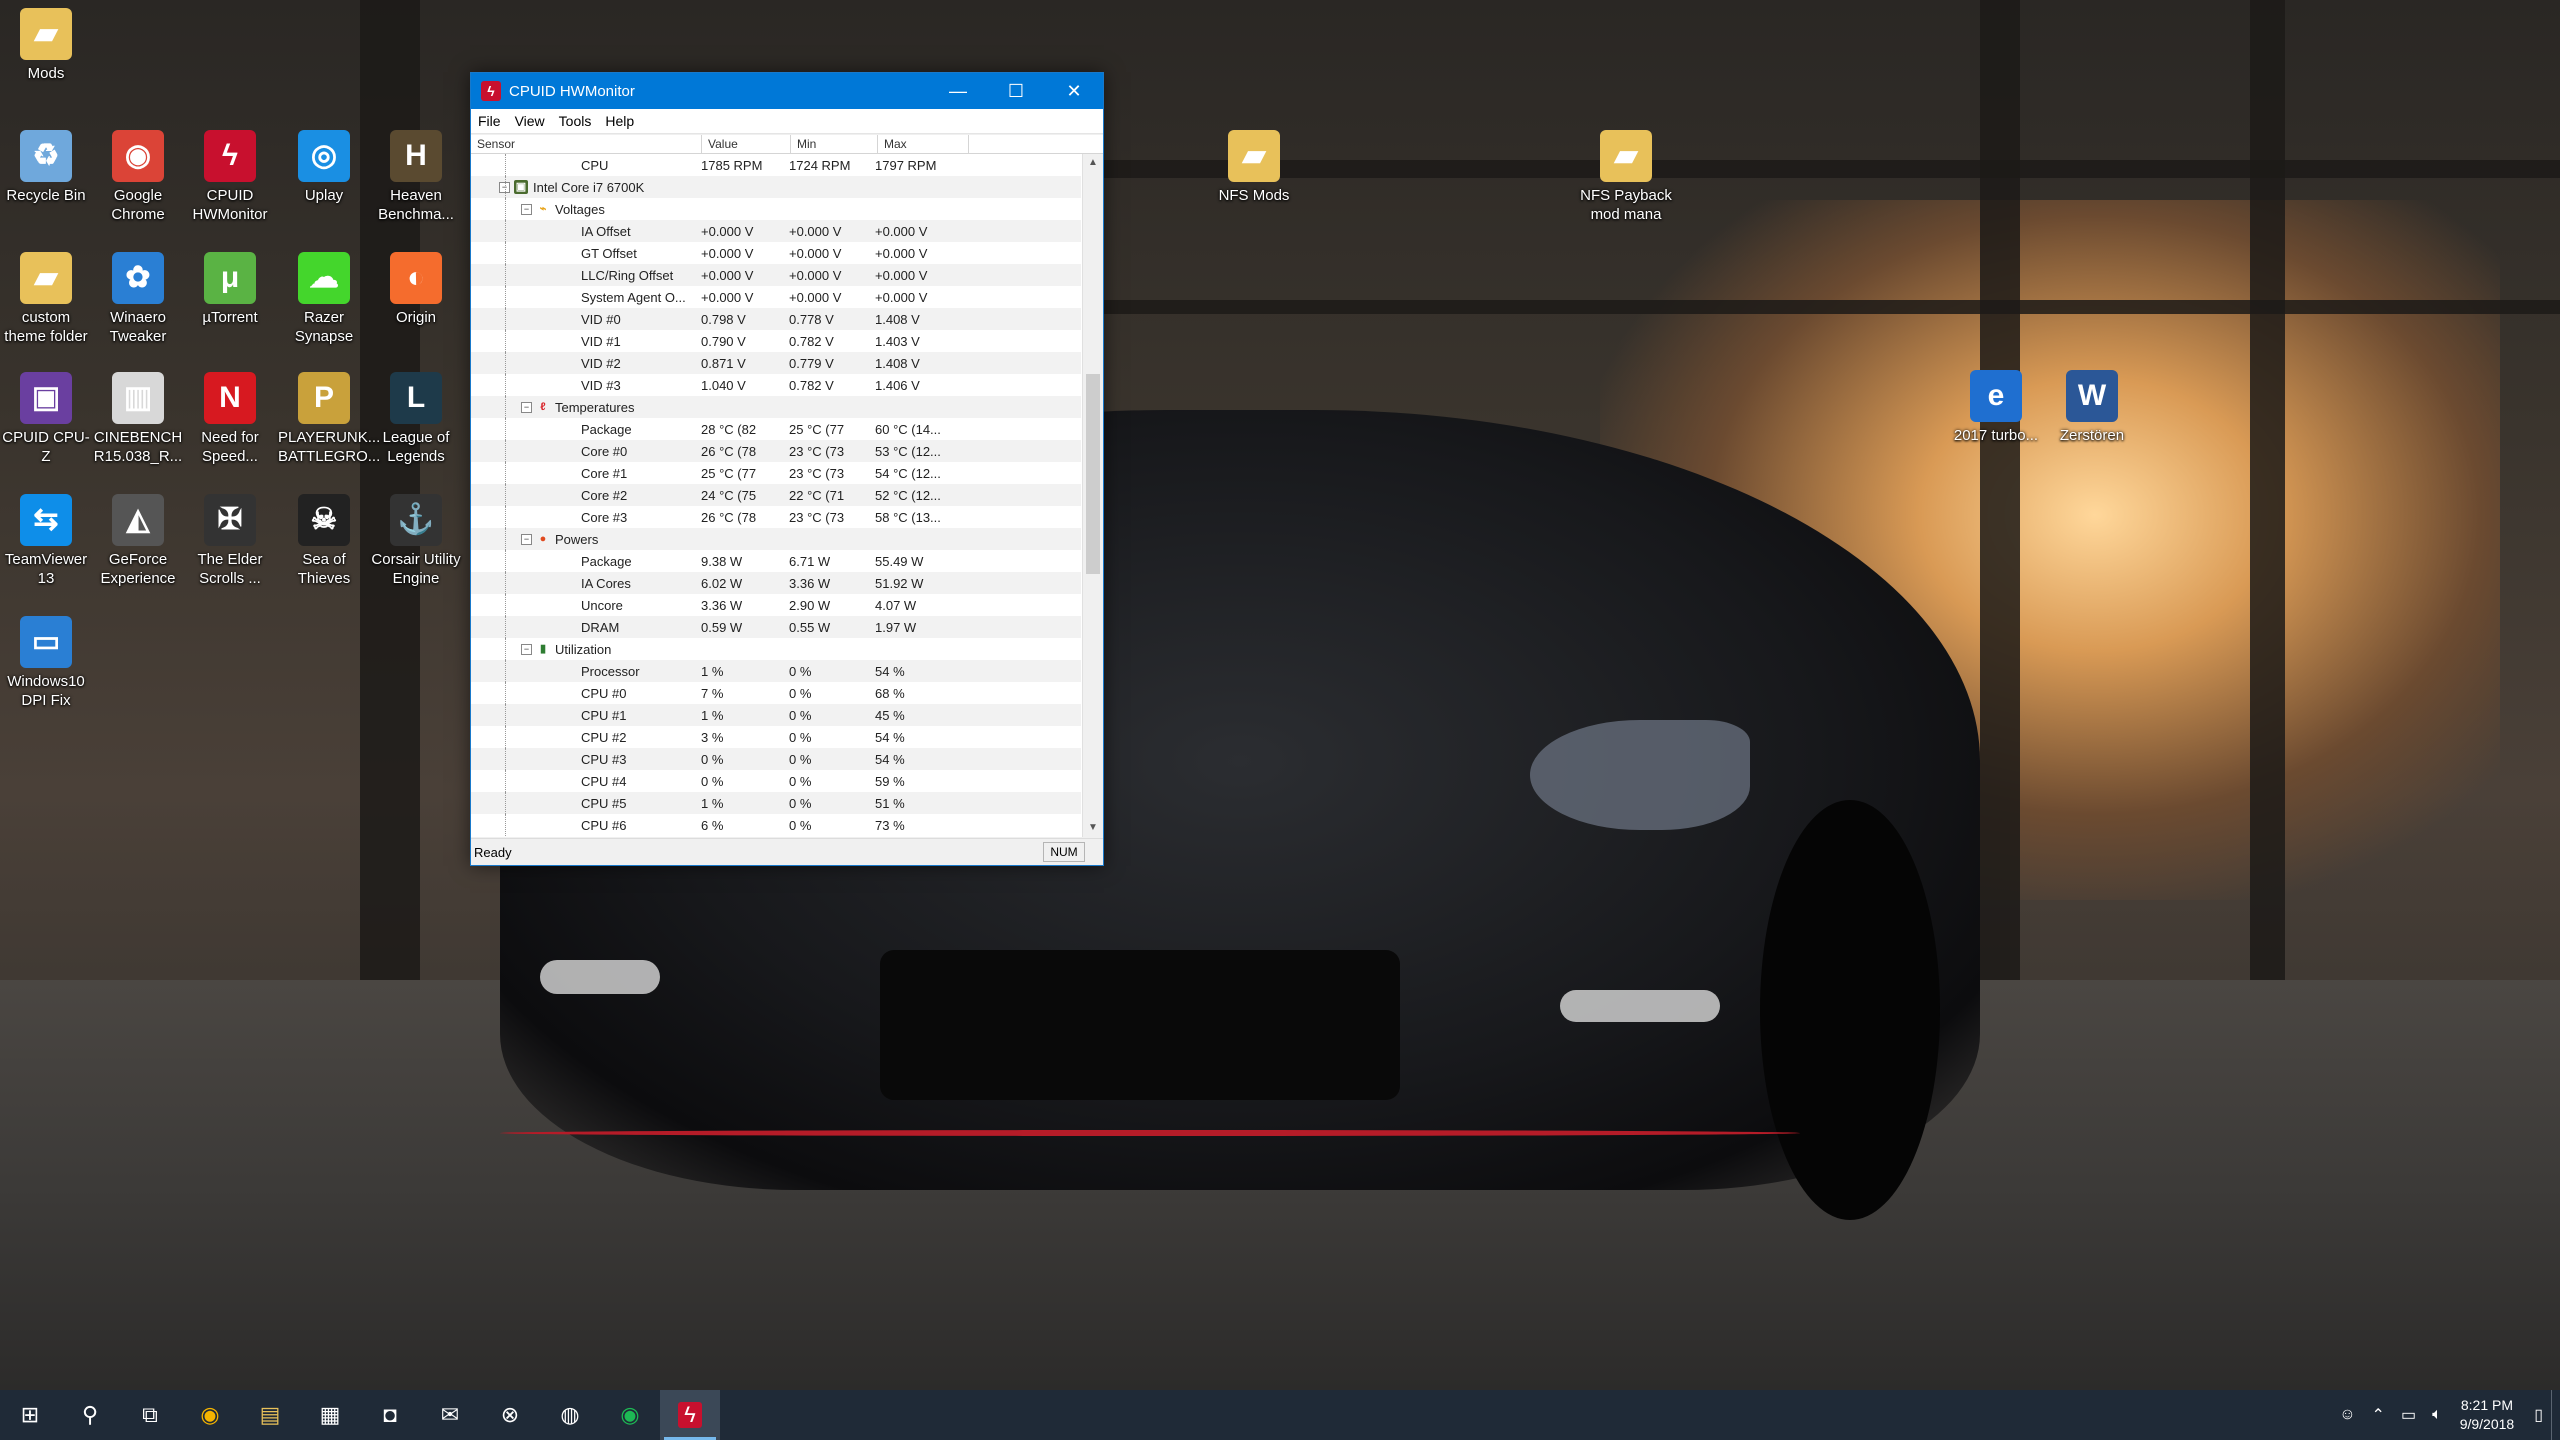 The height and width of the screenshot is (1440, 2560). Describe the element at coordinates (1016, 91) in the screenshot. I see `maximize-button: ☐` at that location.